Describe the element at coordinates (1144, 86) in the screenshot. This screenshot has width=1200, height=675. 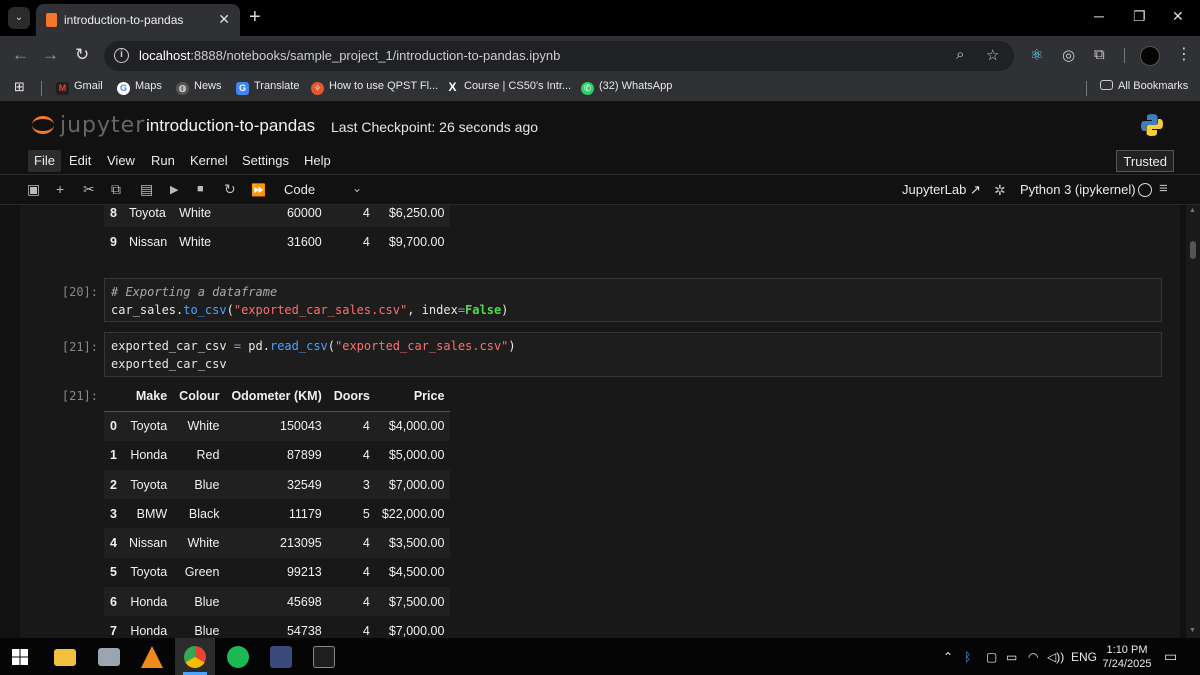
I see `all-bookmarks: All Bookmarks` at that location.